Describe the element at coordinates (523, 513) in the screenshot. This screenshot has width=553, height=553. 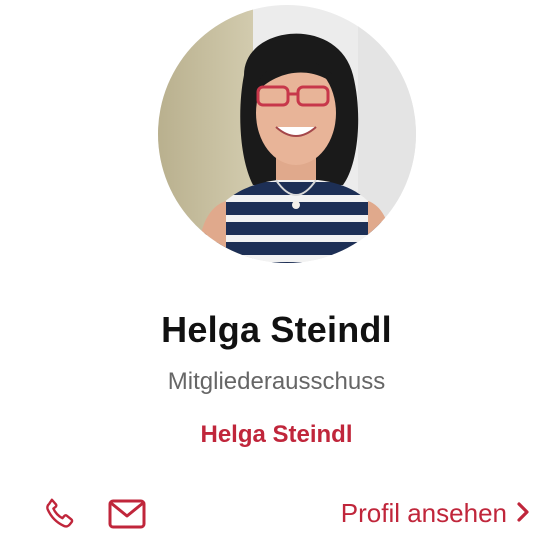
I see `chevron-right-icon` at that location.